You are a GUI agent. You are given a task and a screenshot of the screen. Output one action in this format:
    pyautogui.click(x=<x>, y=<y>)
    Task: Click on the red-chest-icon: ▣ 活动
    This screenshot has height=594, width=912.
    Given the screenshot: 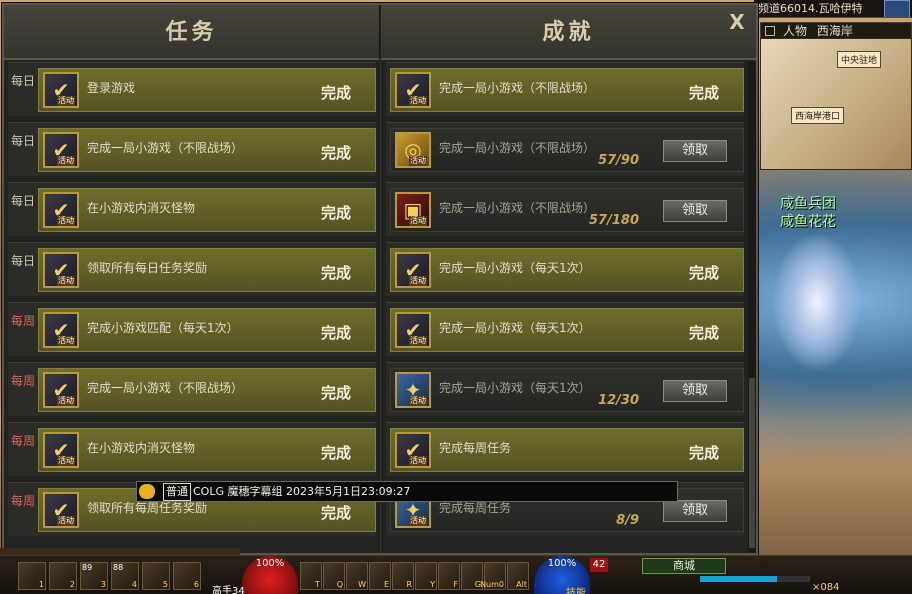 What is the action you would take?
    pyautogui.click(x=413, y=210)
    